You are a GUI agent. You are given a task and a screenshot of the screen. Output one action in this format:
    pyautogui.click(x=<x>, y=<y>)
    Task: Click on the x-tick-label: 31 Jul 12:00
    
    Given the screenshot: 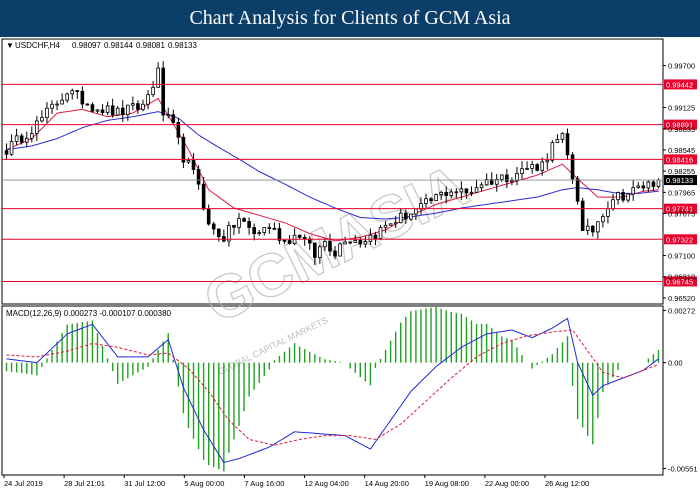 What is the action you would take?
    pyautogui.click(x=144, y=483)
    